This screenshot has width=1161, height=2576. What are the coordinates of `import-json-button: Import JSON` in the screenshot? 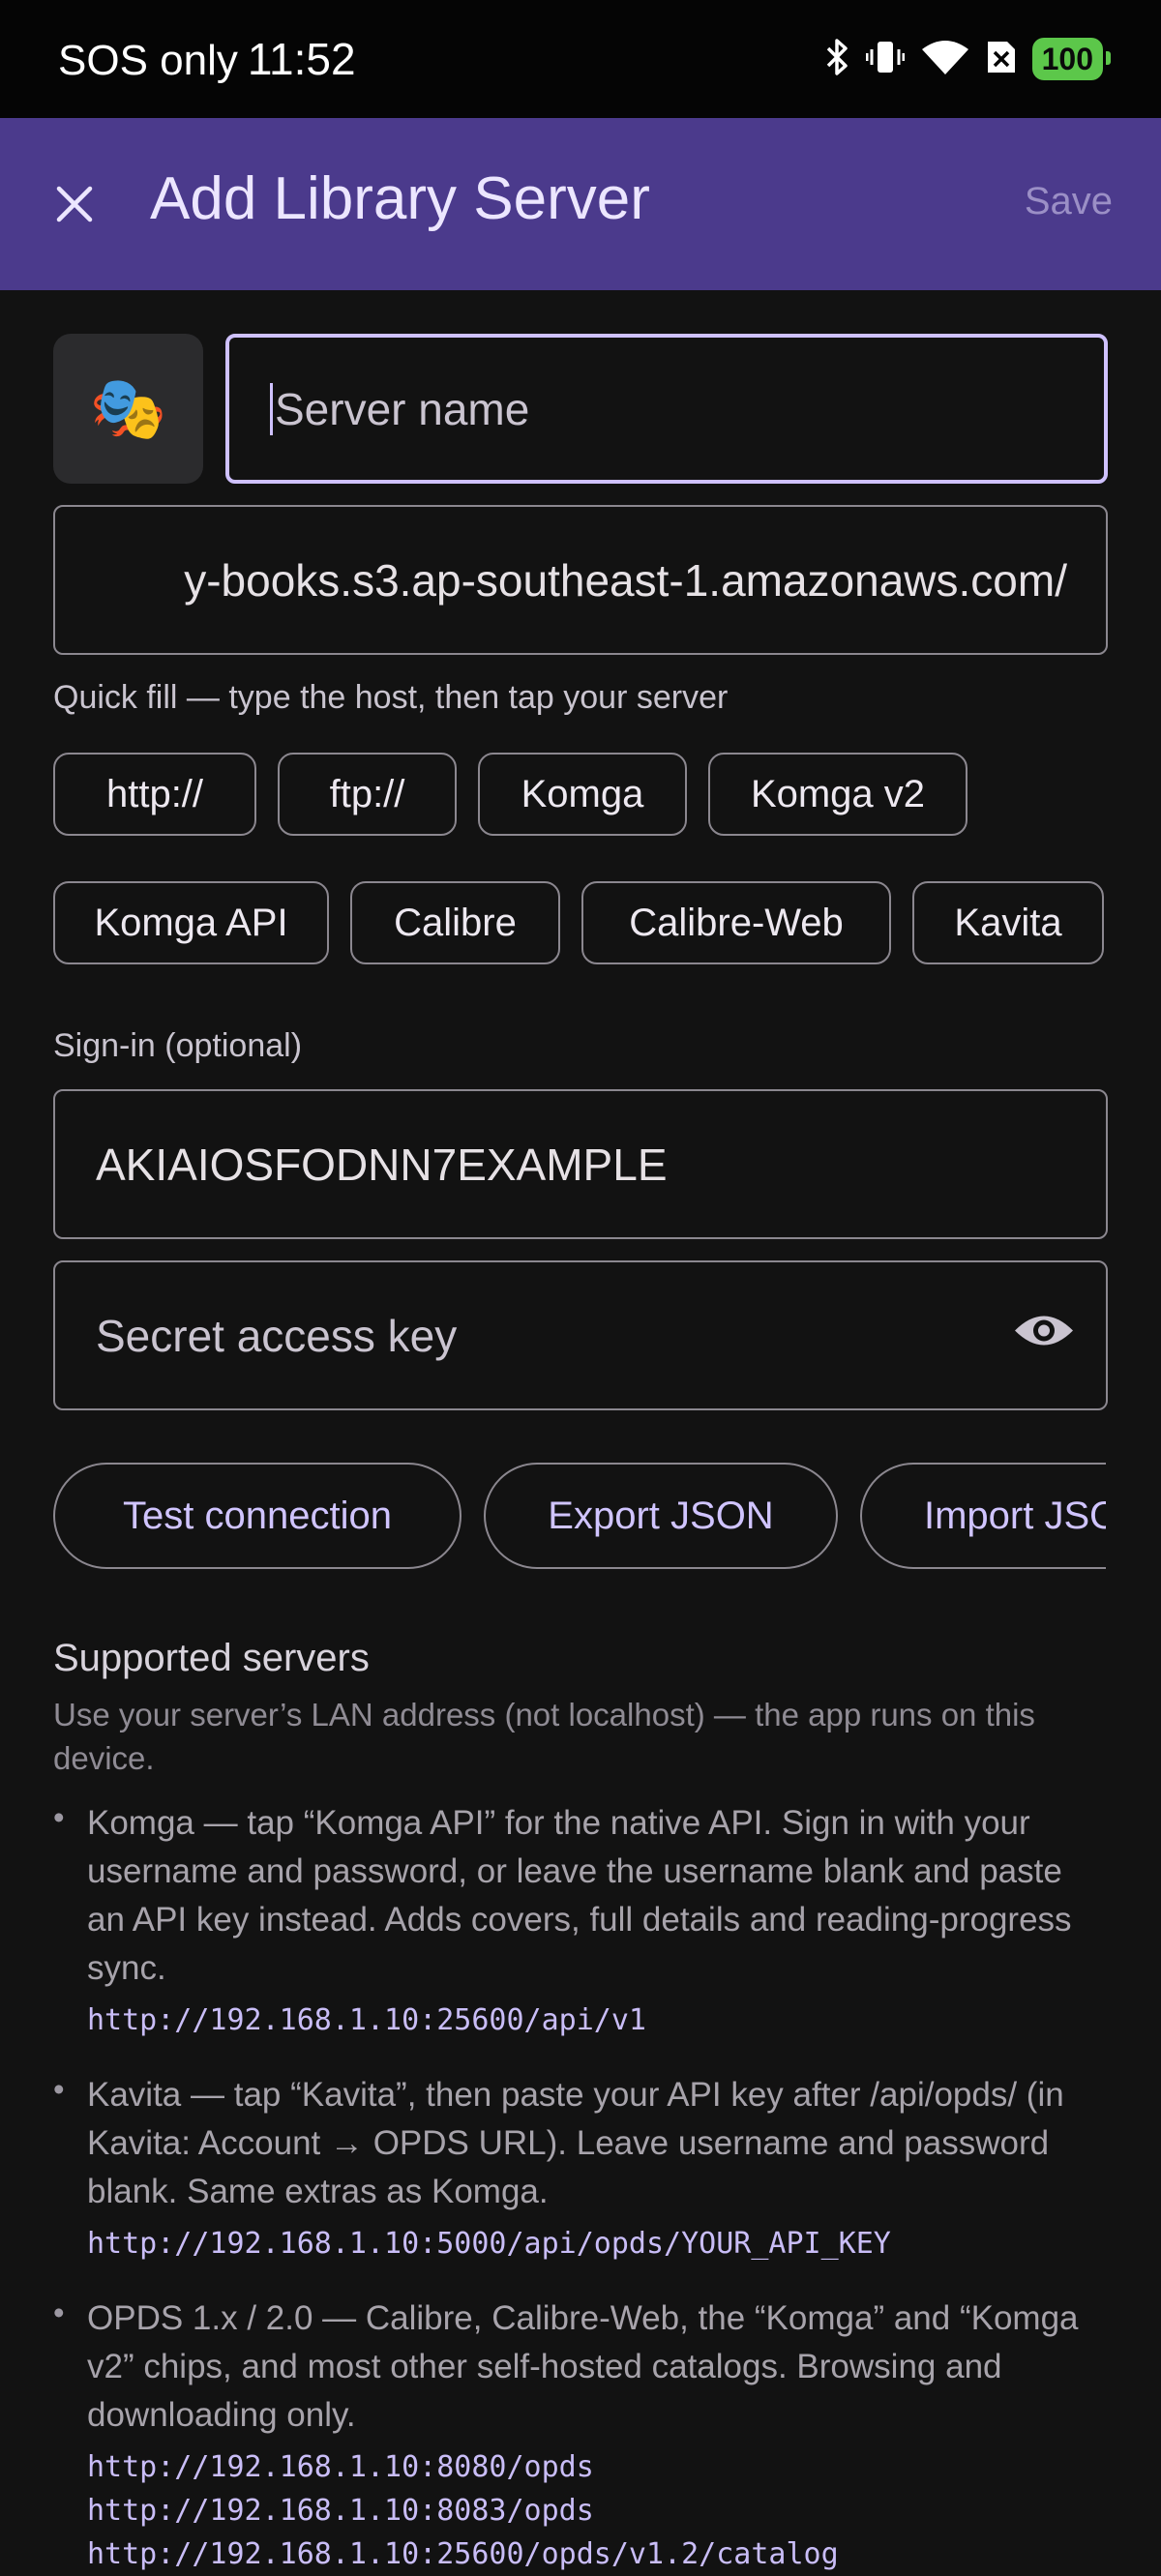 It's located at (983, 1516).